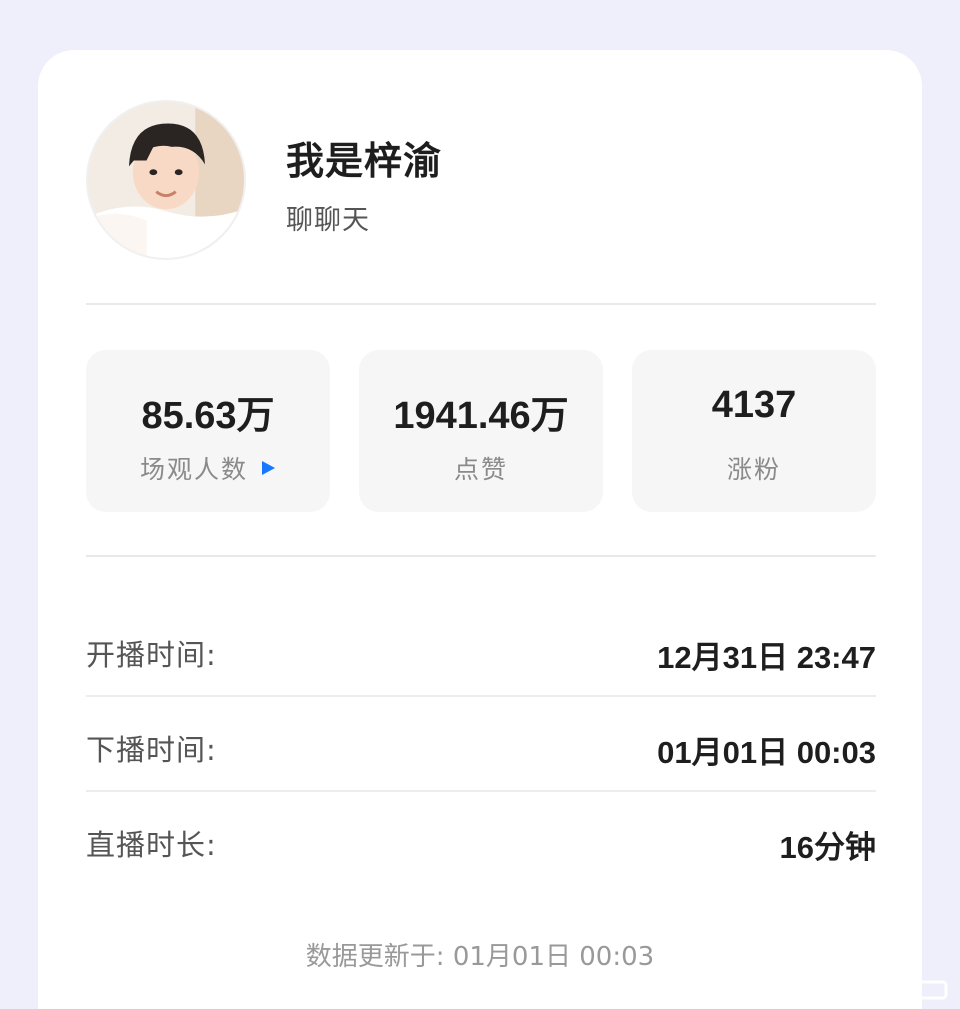  Describe the element at coordinates (876, 990) in the screenshot. I see `watermark-logo-icon` at that location.